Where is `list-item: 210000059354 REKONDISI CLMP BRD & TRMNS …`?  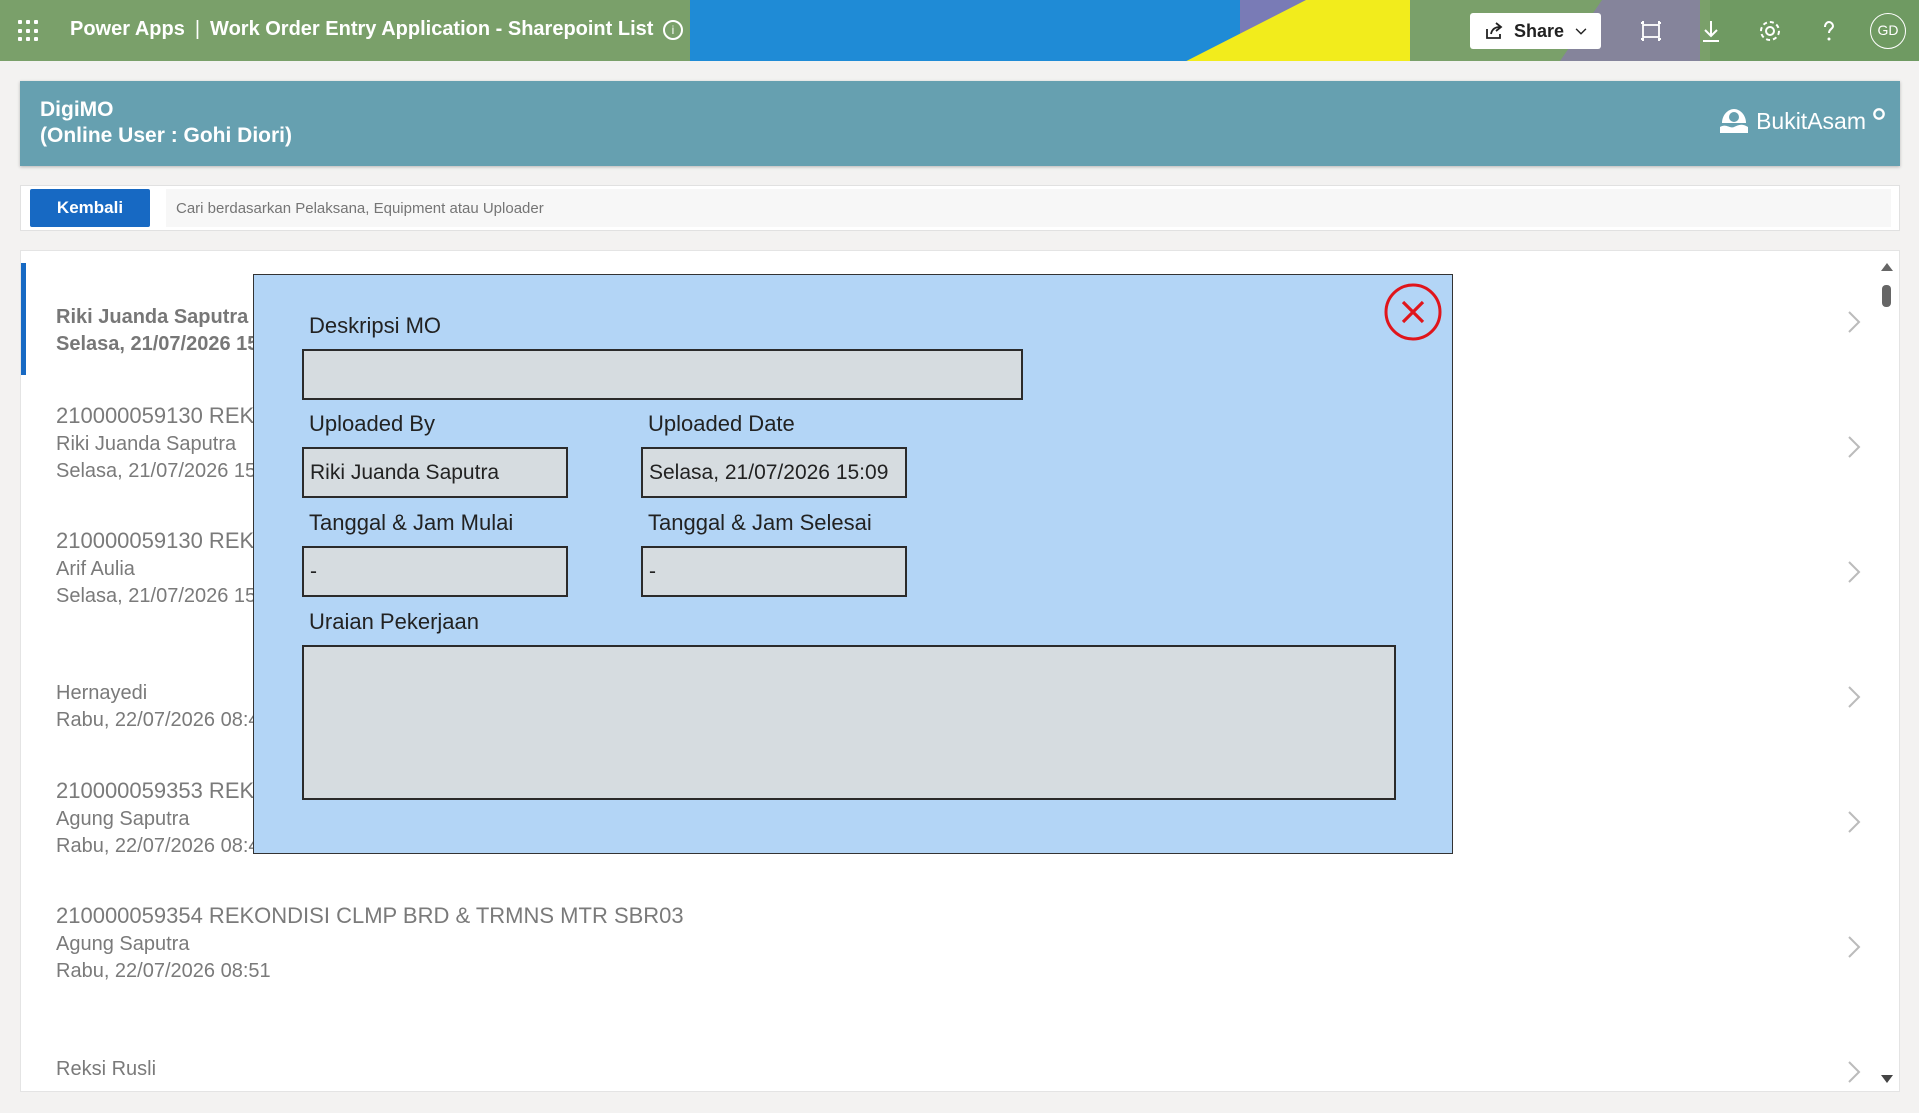
list-item: 210000059354 REKONDISI CLMP BRD & TRMNS … is located at coordinates (956, 943).